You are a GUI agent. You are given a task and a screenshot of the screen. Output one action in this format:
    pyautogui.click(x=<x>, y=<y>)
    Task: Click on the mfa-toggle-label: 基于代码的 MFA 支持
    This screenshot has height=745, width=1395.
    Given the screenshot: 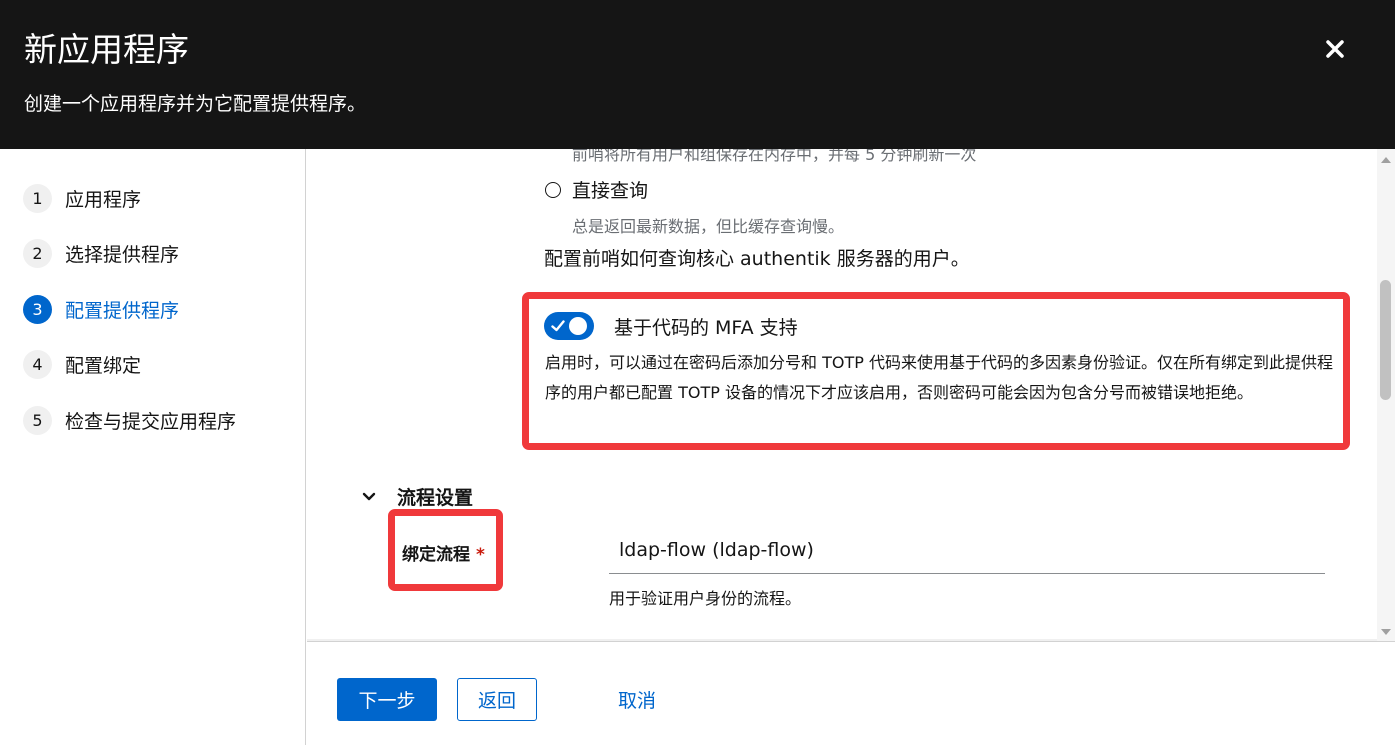 What is the action you would take?
    pyautogui.click(x=706, y=326)
    